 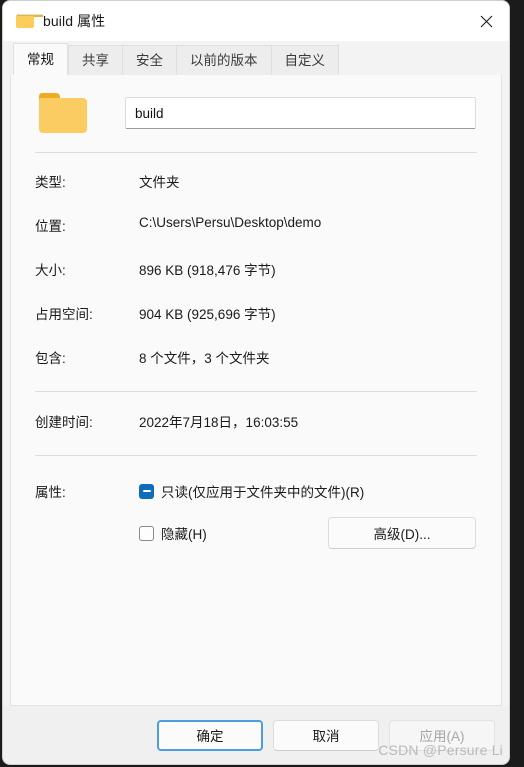 I want to click on tab-strip: 常规 共享 安全 以前的版本 自定义, so click(x=256, y=58).